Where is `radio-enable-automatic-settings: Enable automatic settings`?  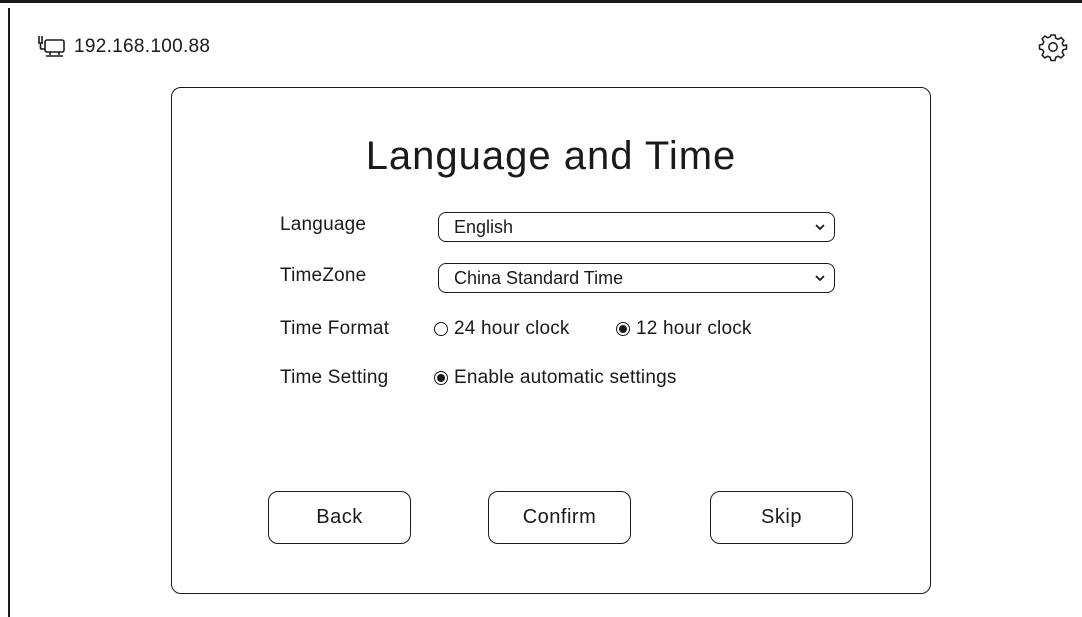
radio-enable-automatic-settings: Enable automatic settings is located at coordinates (555, 378).